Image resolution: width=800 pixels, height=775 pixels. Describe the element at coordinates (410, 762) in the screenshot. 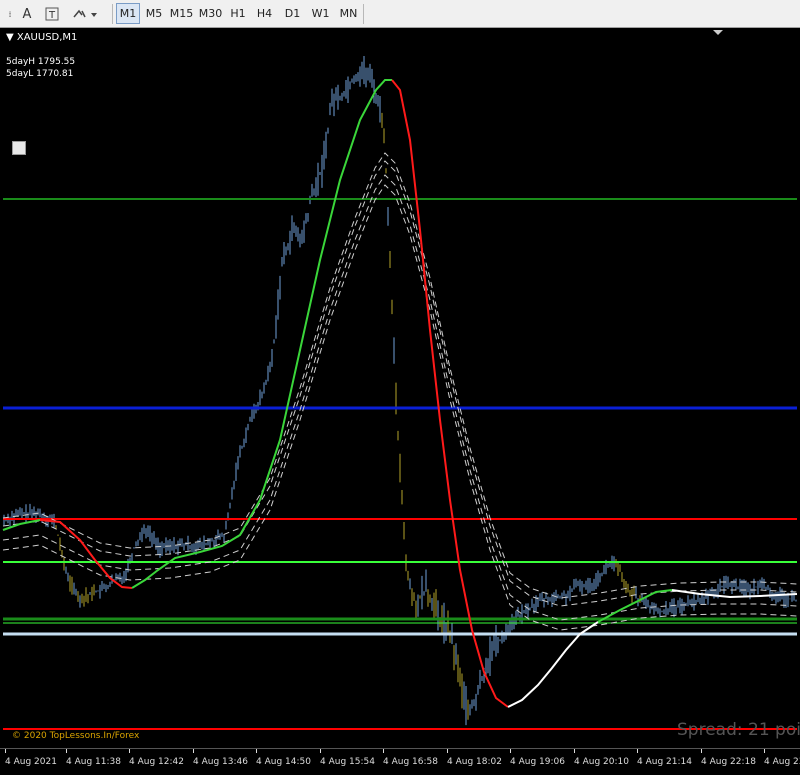

I see `time-axis-label: 4 Aug 16:58` at that location.